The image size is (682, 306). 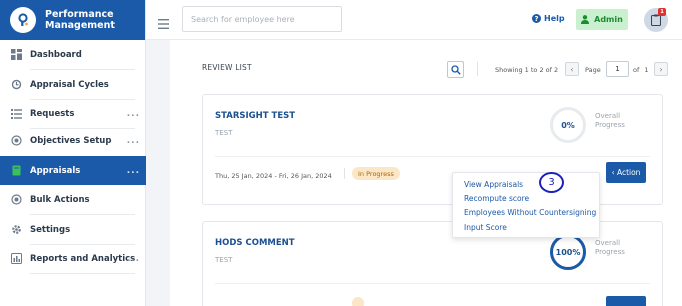 I want to click on help-icon: ?, so click(x=536, y=18).